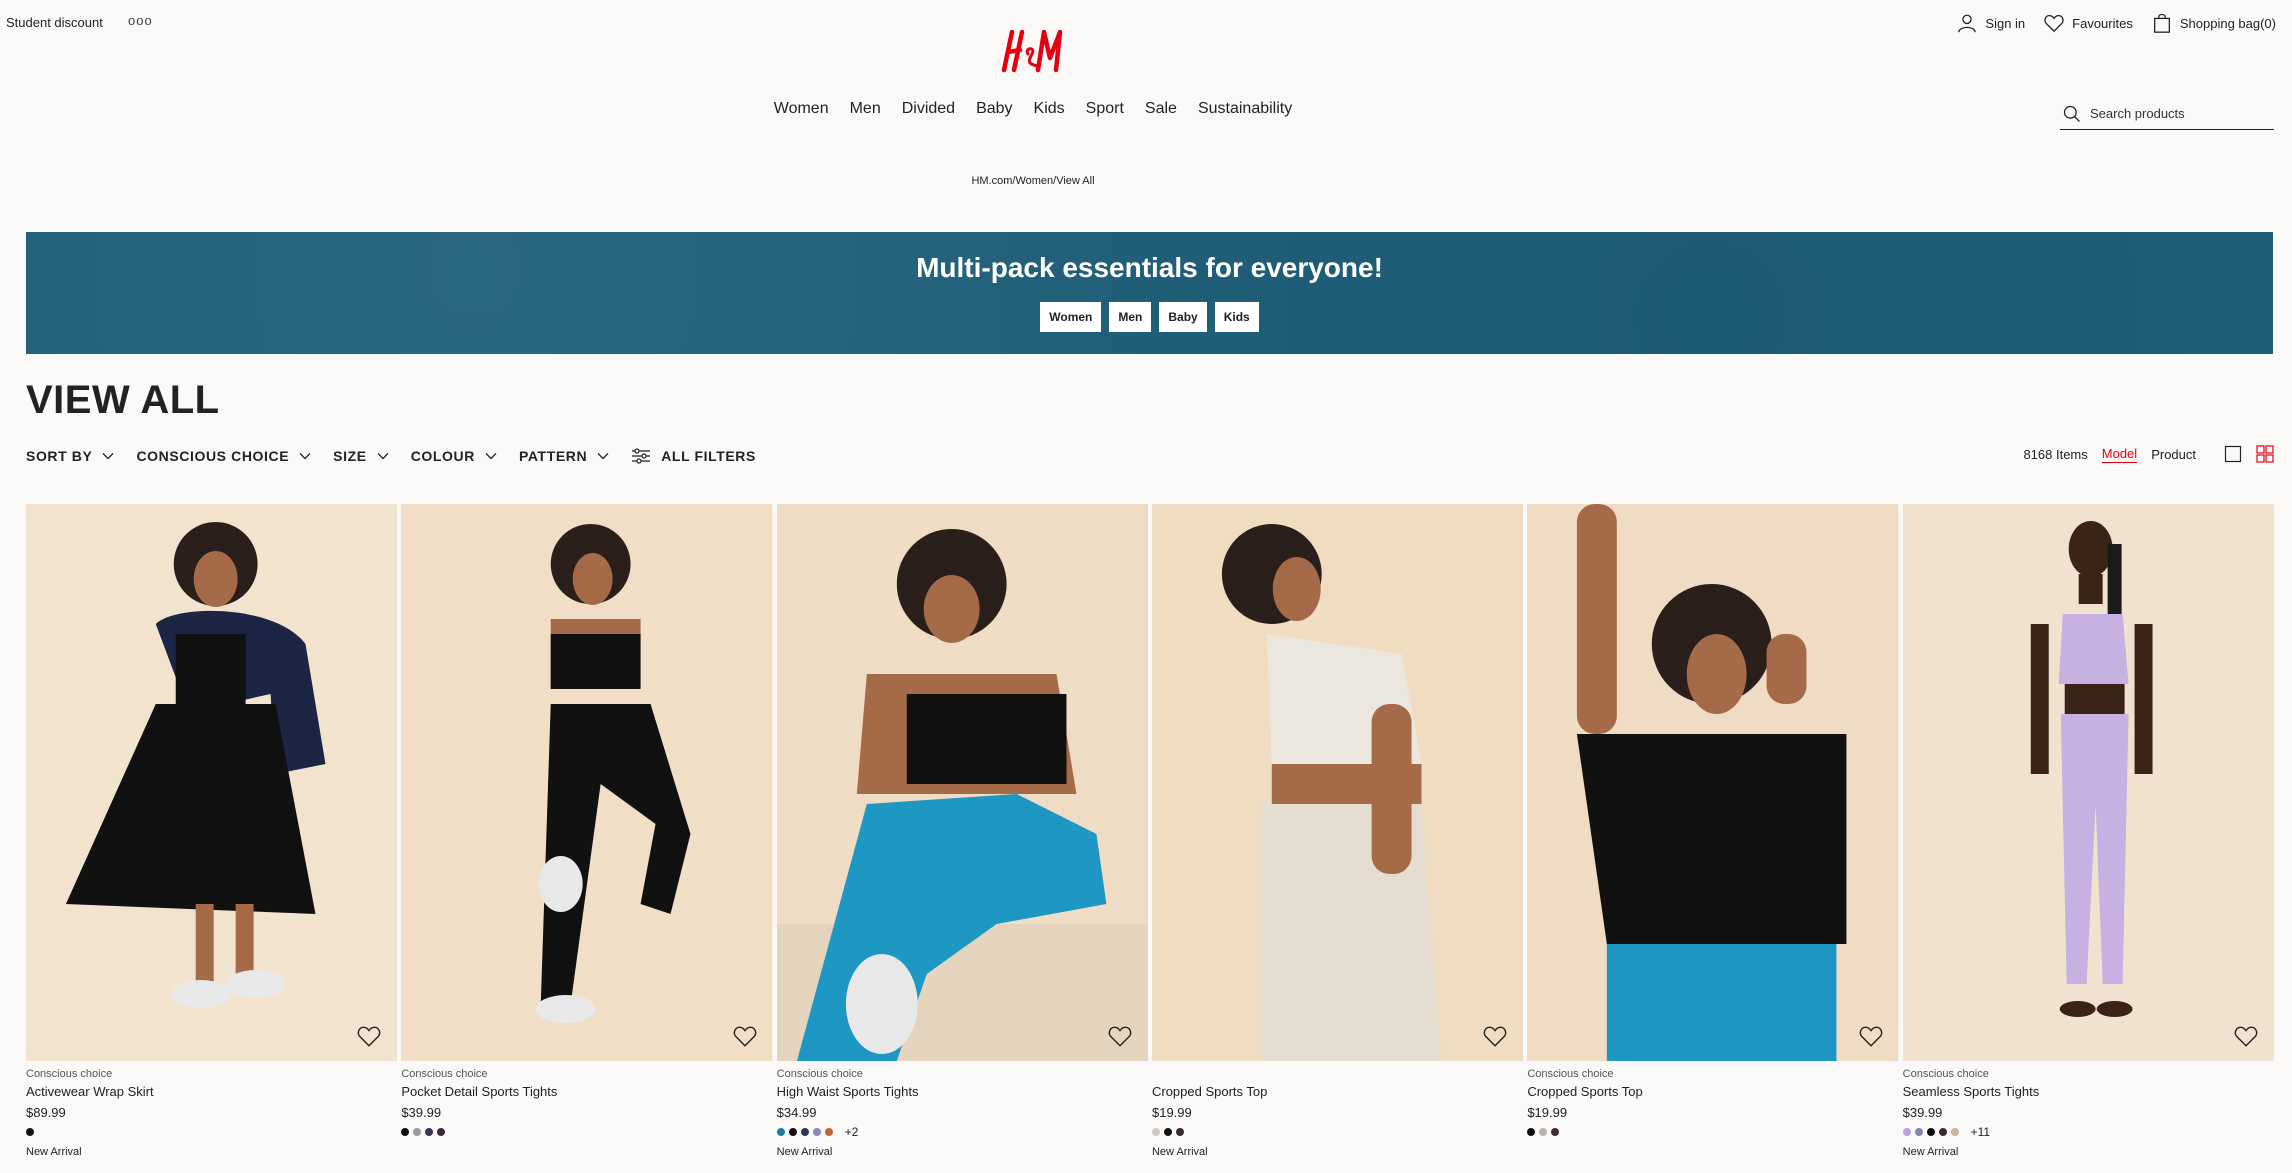 This screenshot has width=2292, height=1173. Describe the element at coordinates (1930, 1152) in the screenshot. I see `new-arrival-badge: New Arrival` at that location.